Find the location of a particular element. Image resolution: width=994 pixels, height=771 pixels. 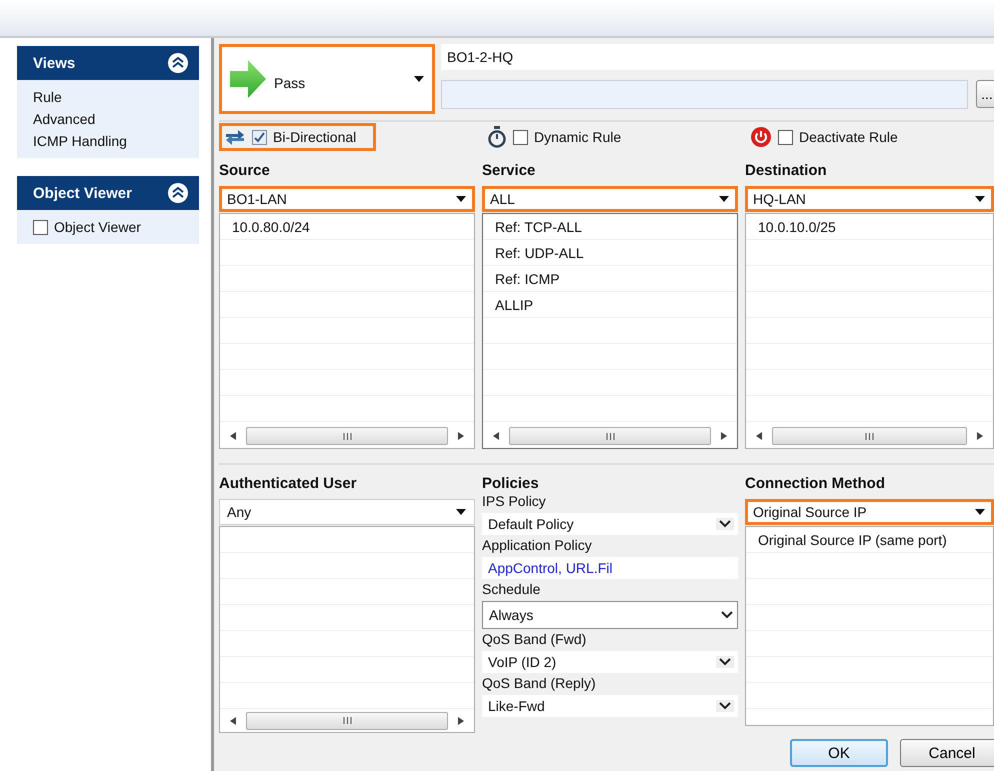

list-item: Original Source IP (same port) is located at coordinates (852, 540).